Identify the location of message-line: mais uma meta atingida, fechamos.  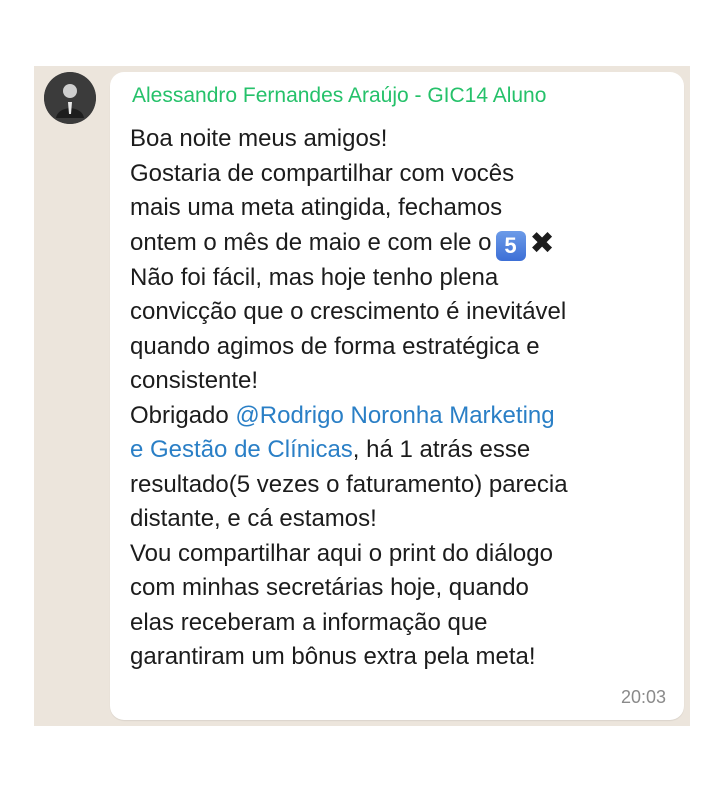
(316, 207).